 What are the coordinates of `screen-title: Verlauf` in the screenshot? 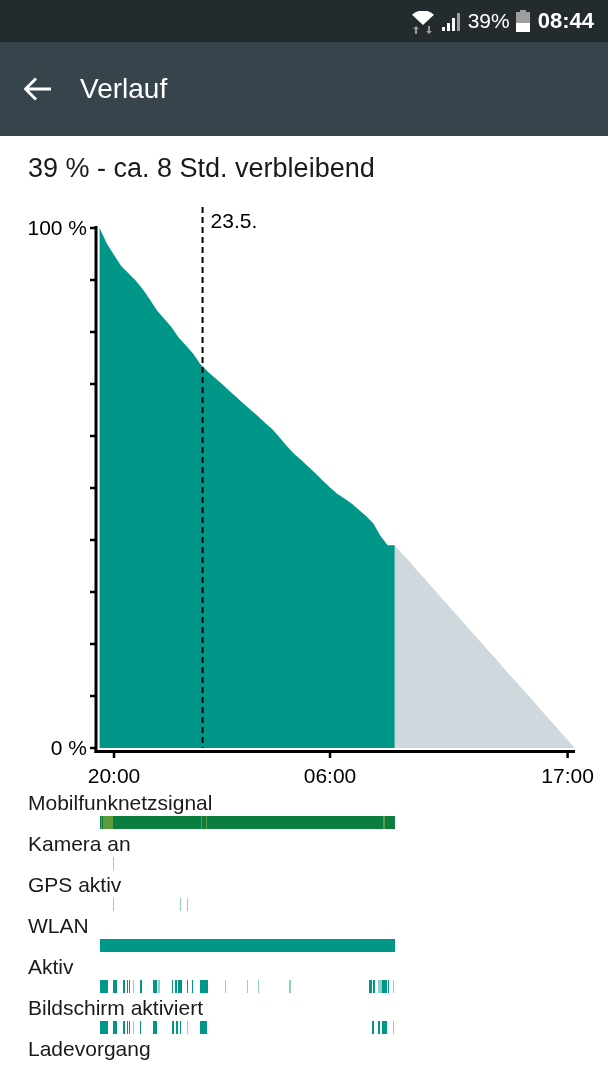 It's located at (124, 89).